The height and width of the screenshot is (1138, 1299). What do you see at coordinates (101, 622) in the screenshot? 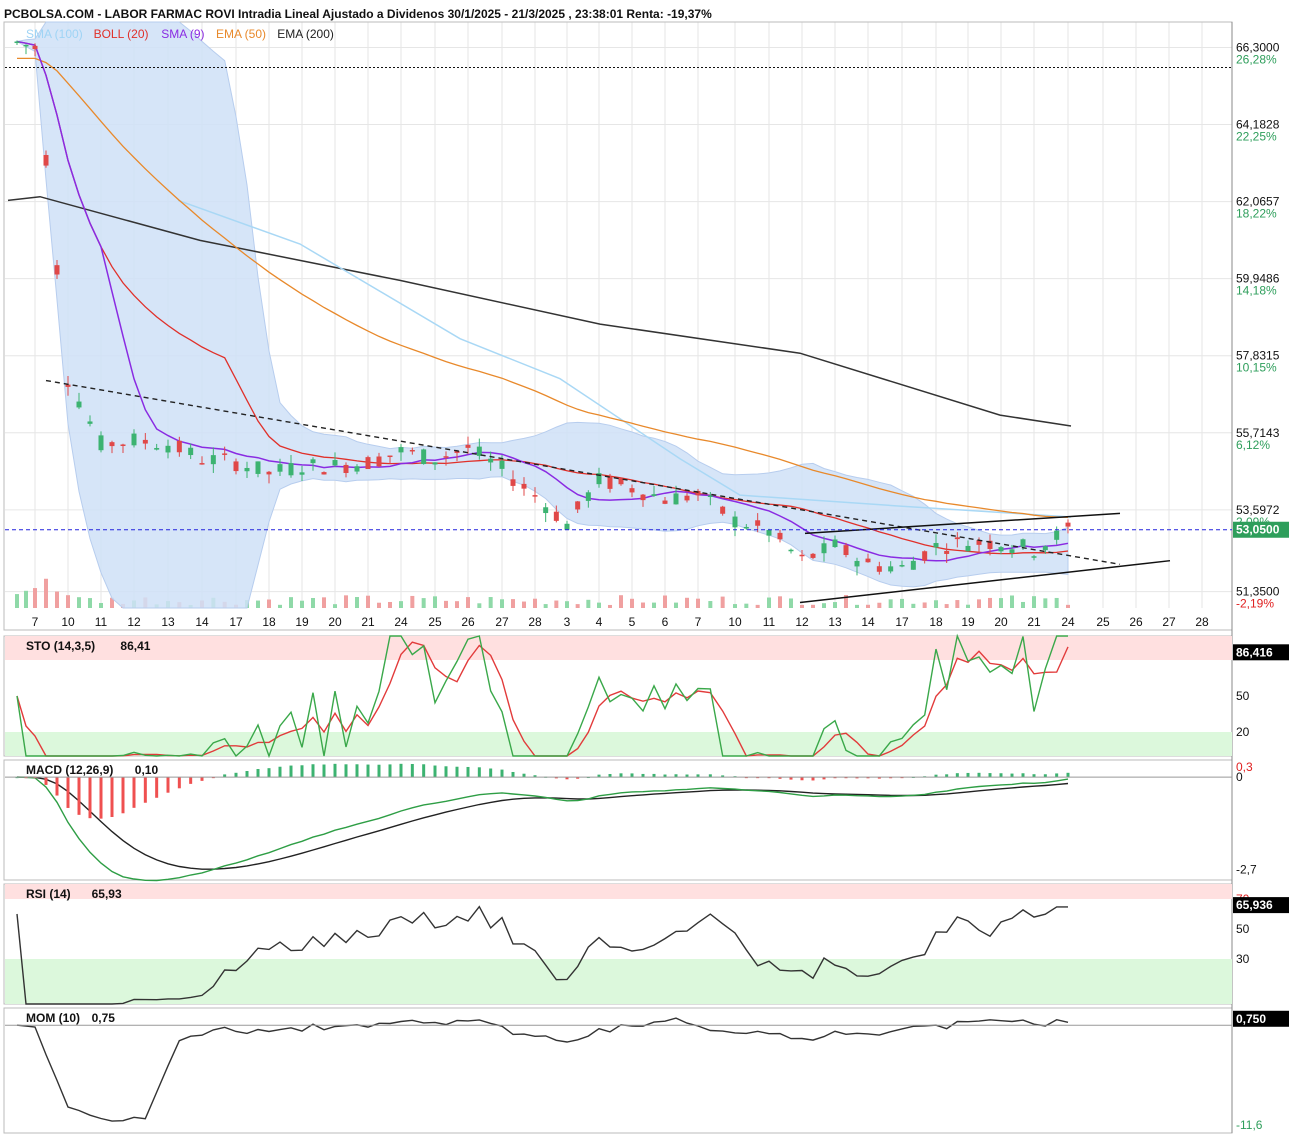
I see `x-label-2: 11` at bounding box center [101, 622].